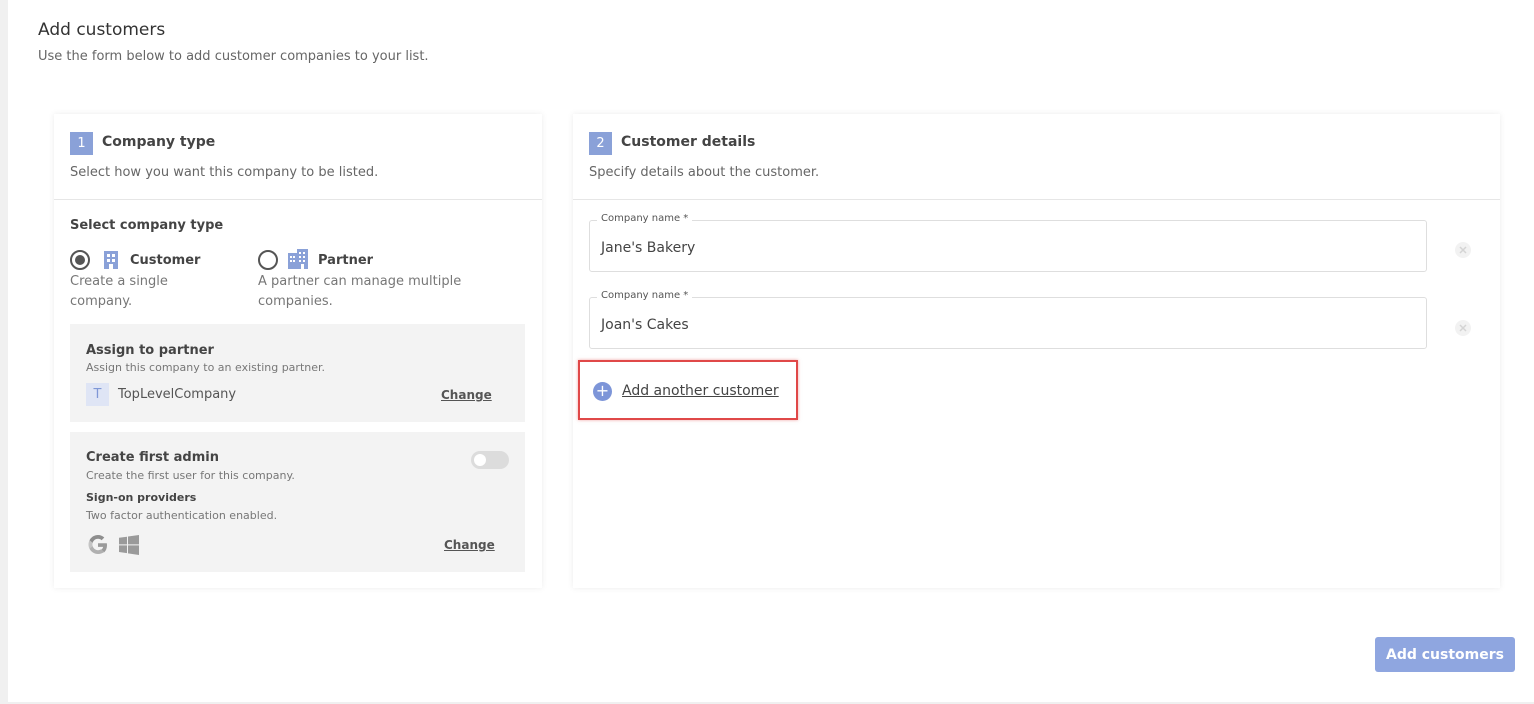  What do you see at coordinates (81, 143) in the screenshot?
I see `step-badge: 1` at bounding box center [81, 143].